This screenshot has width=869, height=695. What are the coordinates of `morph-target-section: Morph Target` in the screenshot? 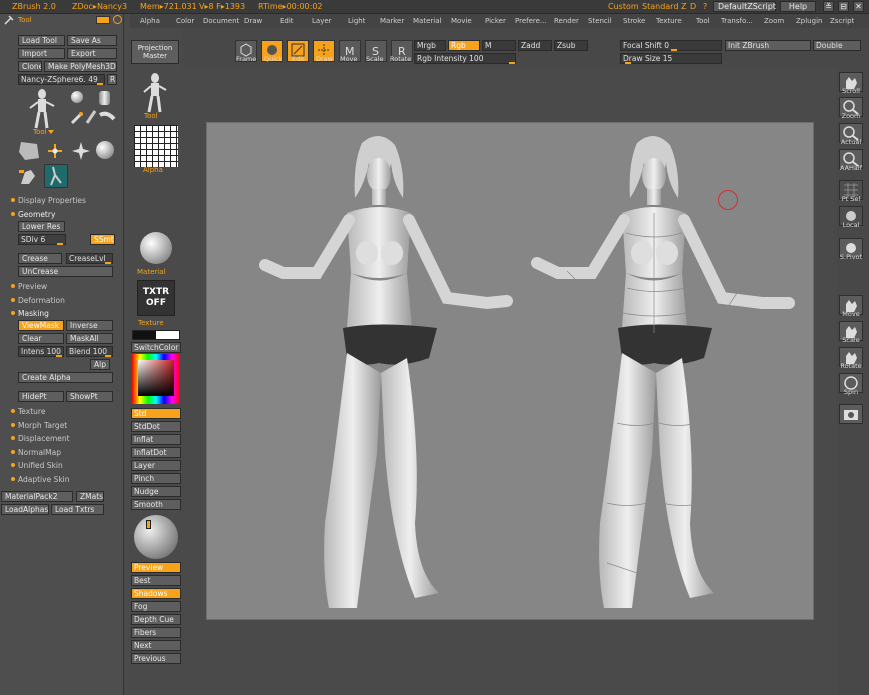 It's located at (42, 425).